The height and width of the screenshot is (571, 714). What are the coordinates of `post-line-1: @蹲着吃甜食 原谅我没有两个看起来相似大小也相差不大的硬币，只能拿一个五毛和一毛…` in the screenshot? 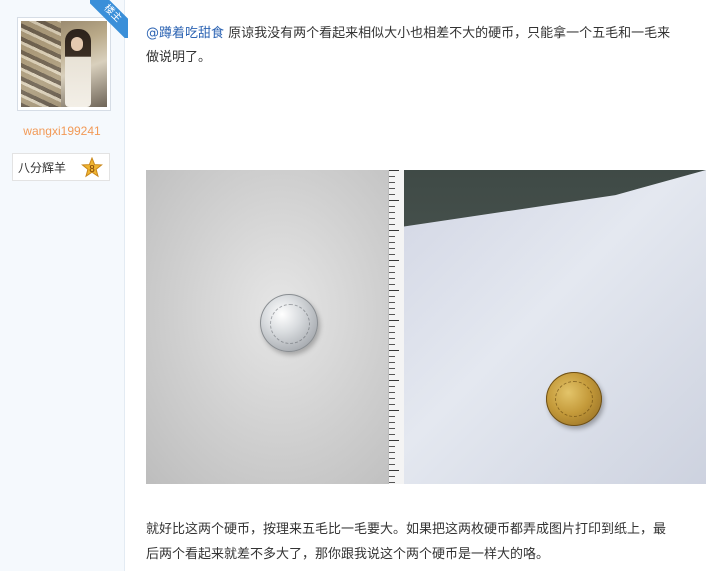 It's located at (408, 31).